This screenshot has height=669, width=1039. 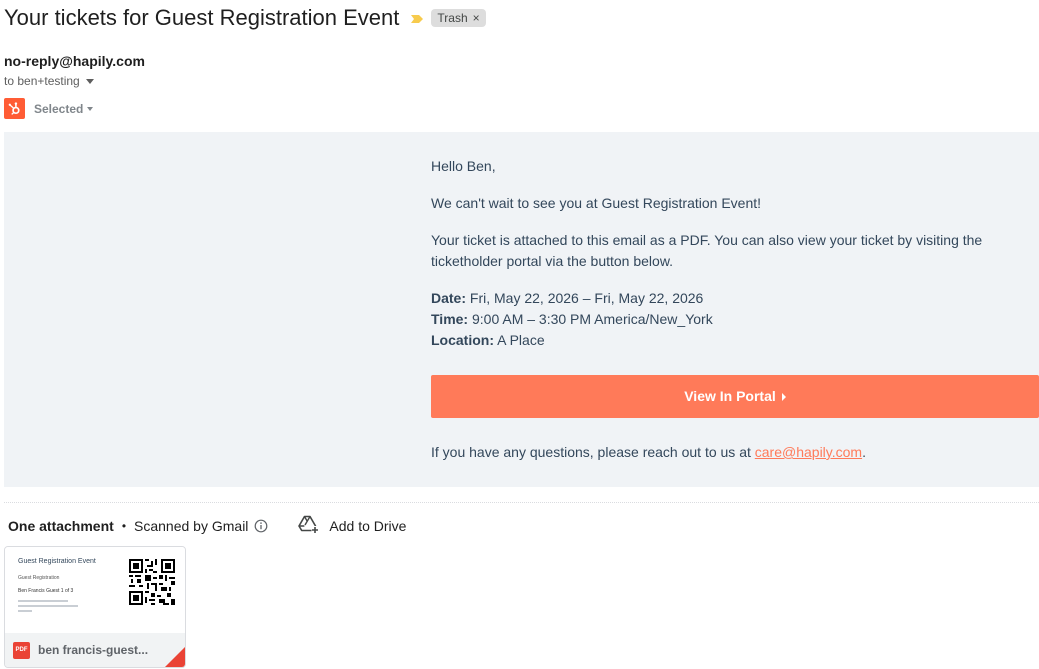 I want to click on attachment-count: One attachment, so click(x=61, y=526).